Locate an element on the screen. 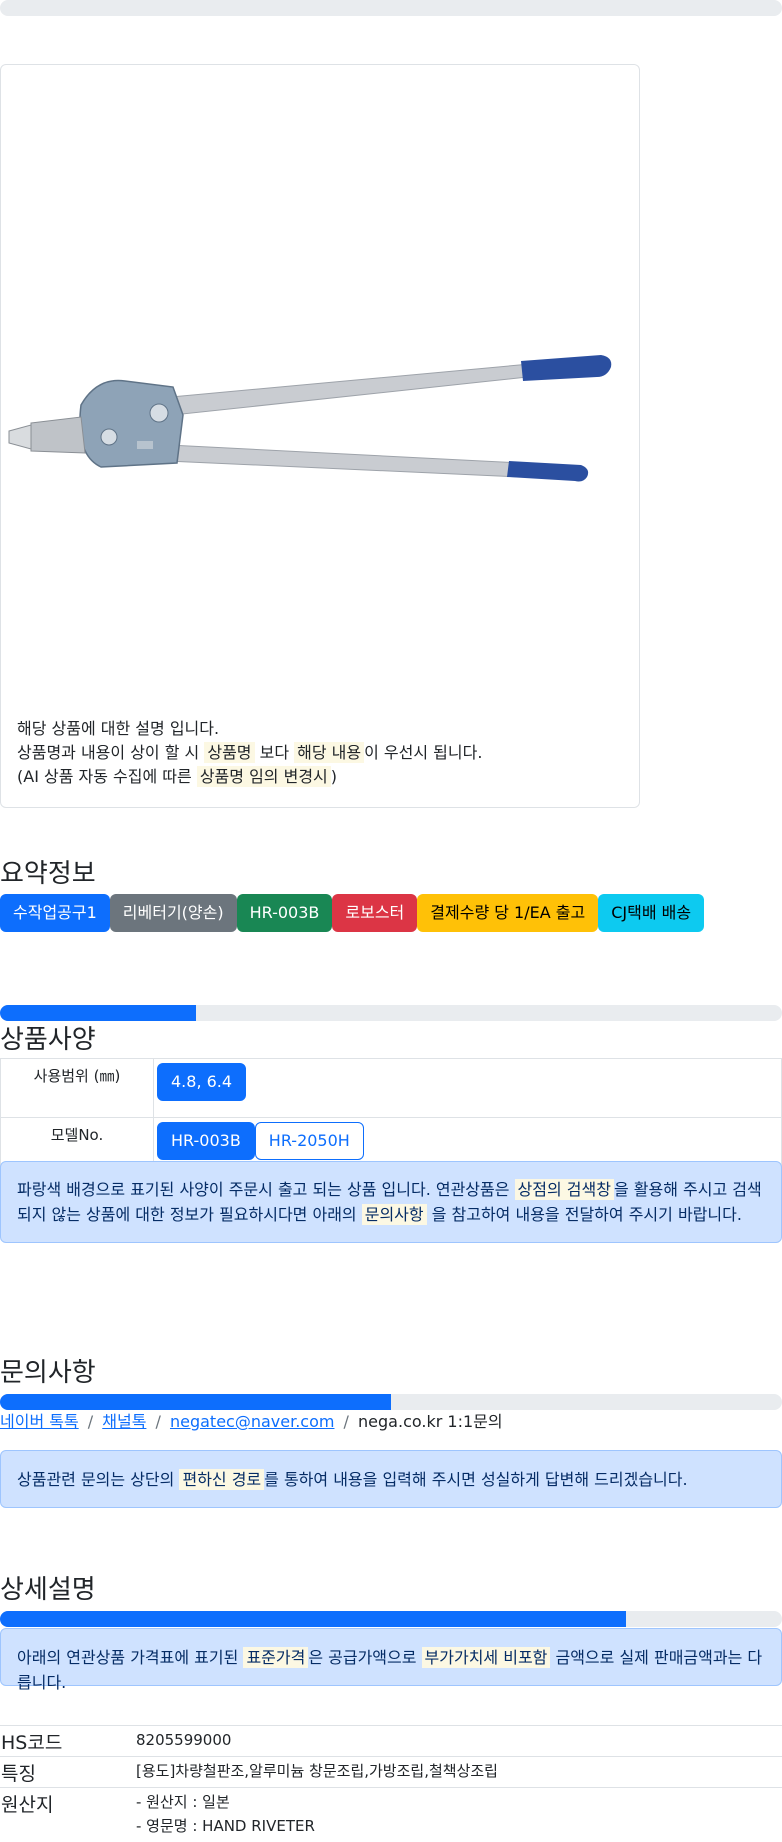 This screenshot has height=1842, width=782. summary-title: 요약정보 is located at coordinates (48, 871).